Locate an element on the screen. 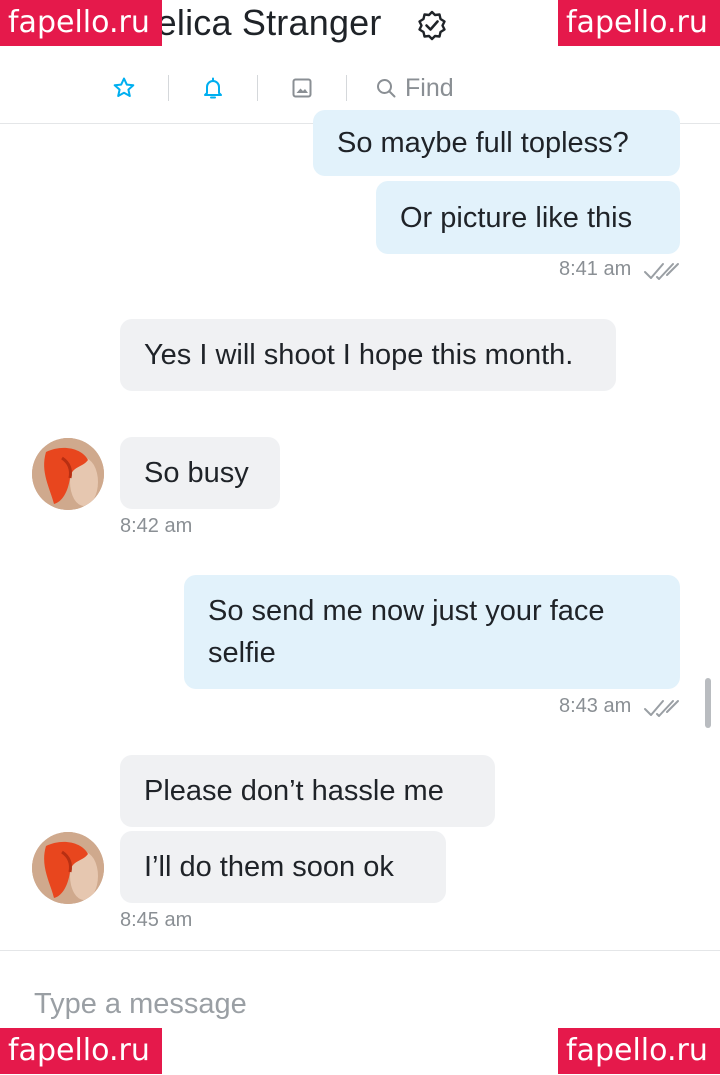  media-button is located at coordinates (302, 88).